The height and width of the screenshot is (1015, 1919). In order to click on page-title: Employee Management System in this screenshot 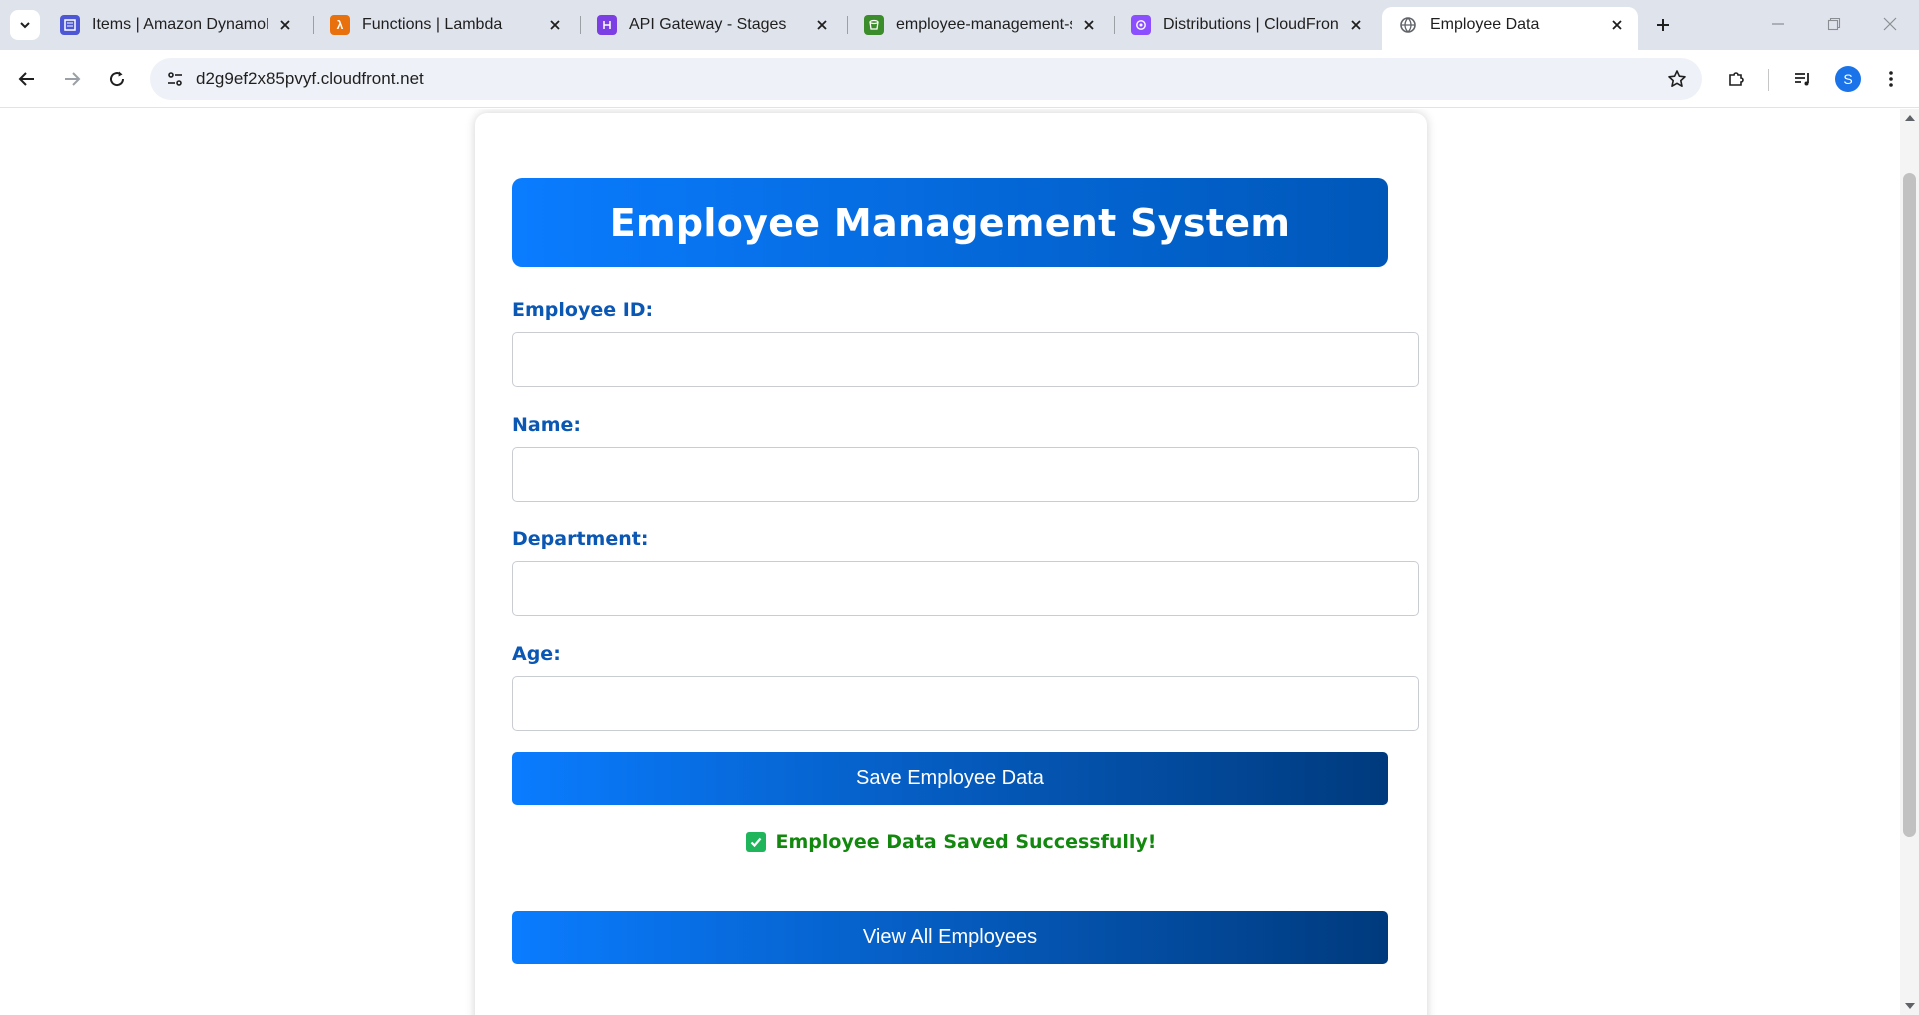, I will do `click(950, 222)`.